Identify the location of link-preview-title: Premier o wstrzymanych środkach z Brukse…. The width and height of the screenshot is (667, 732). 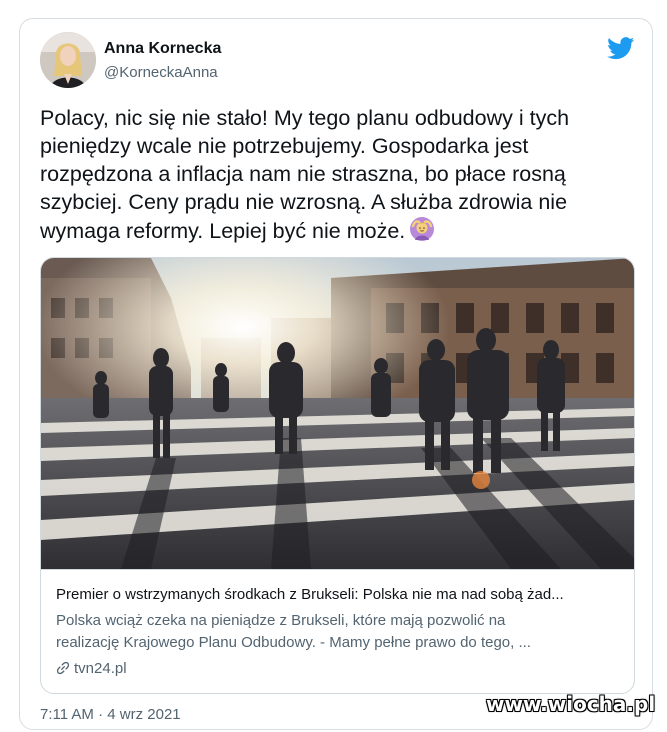
(341, 594).